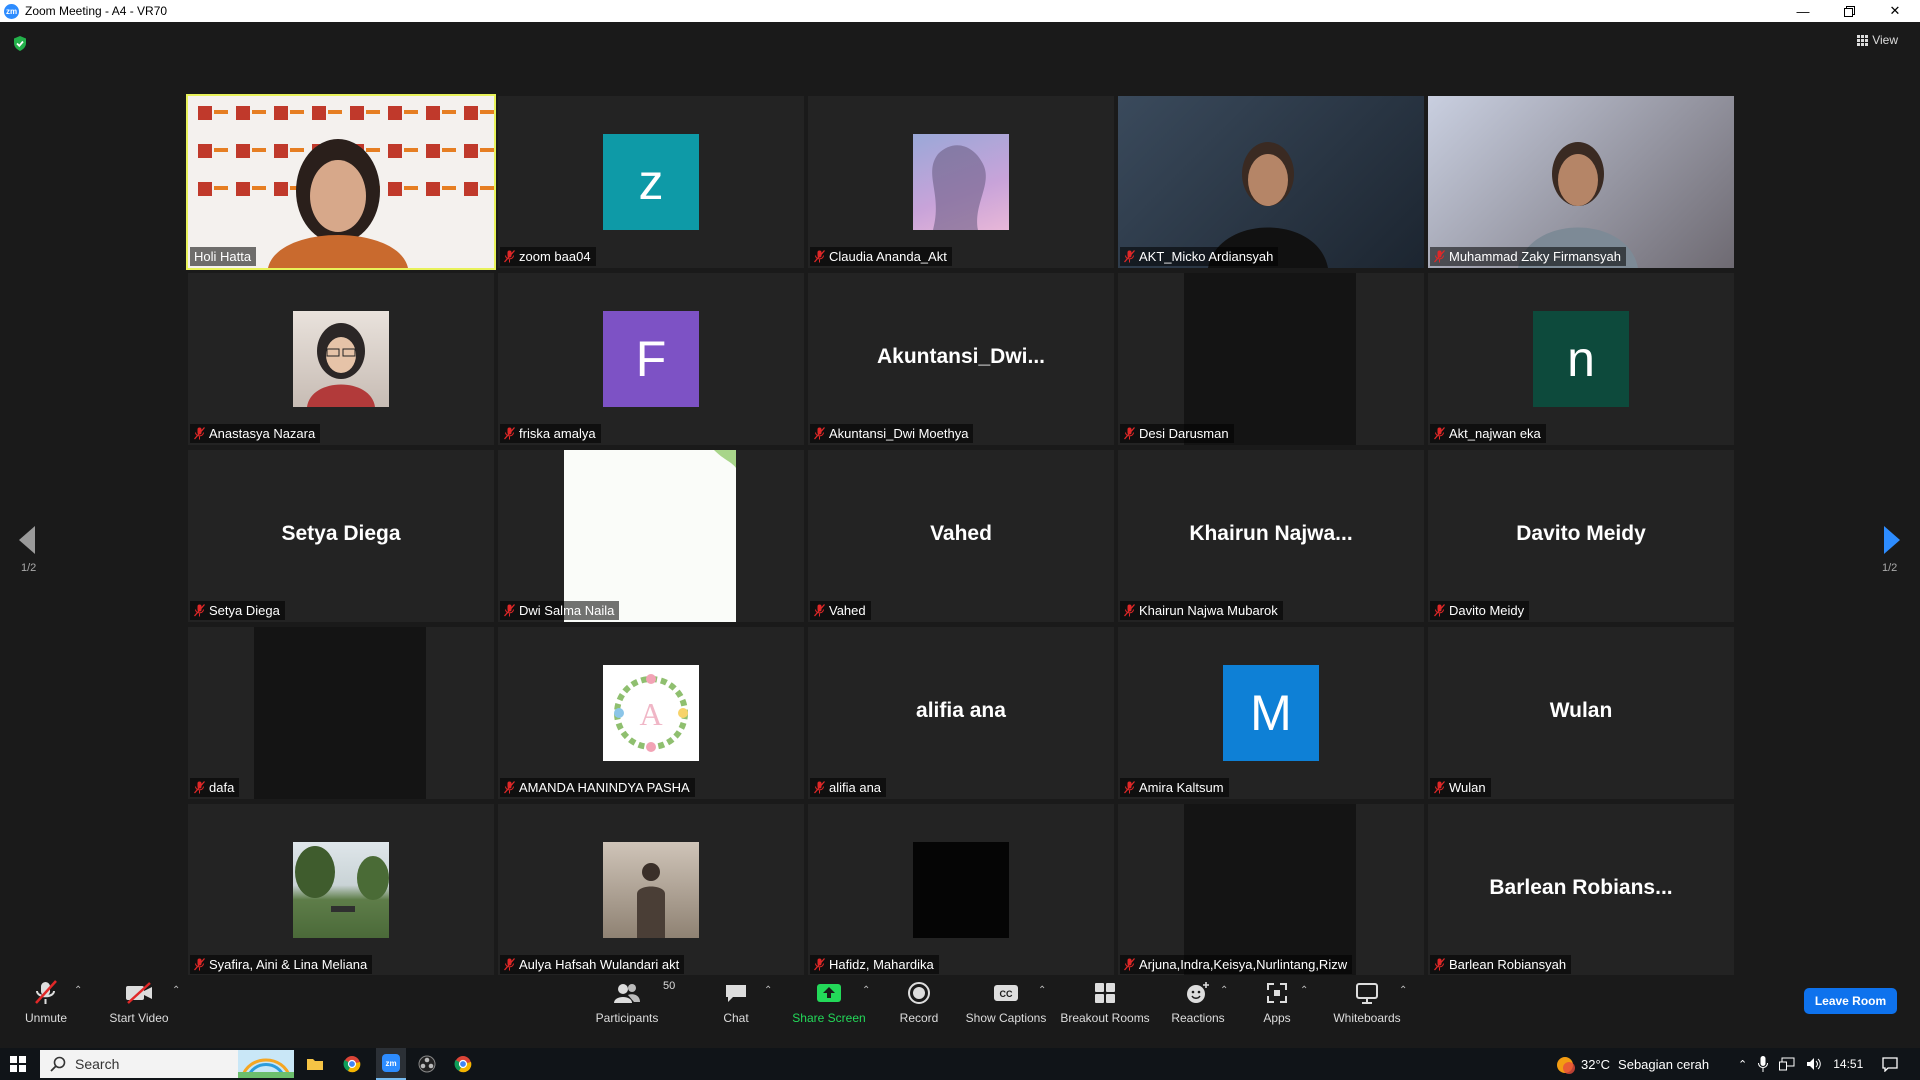 The image size is (1920, 1080). Describe the element at coordinates (176, 990) in the screenshot. I see `video-options-caret-icon: ⌃` at that location.